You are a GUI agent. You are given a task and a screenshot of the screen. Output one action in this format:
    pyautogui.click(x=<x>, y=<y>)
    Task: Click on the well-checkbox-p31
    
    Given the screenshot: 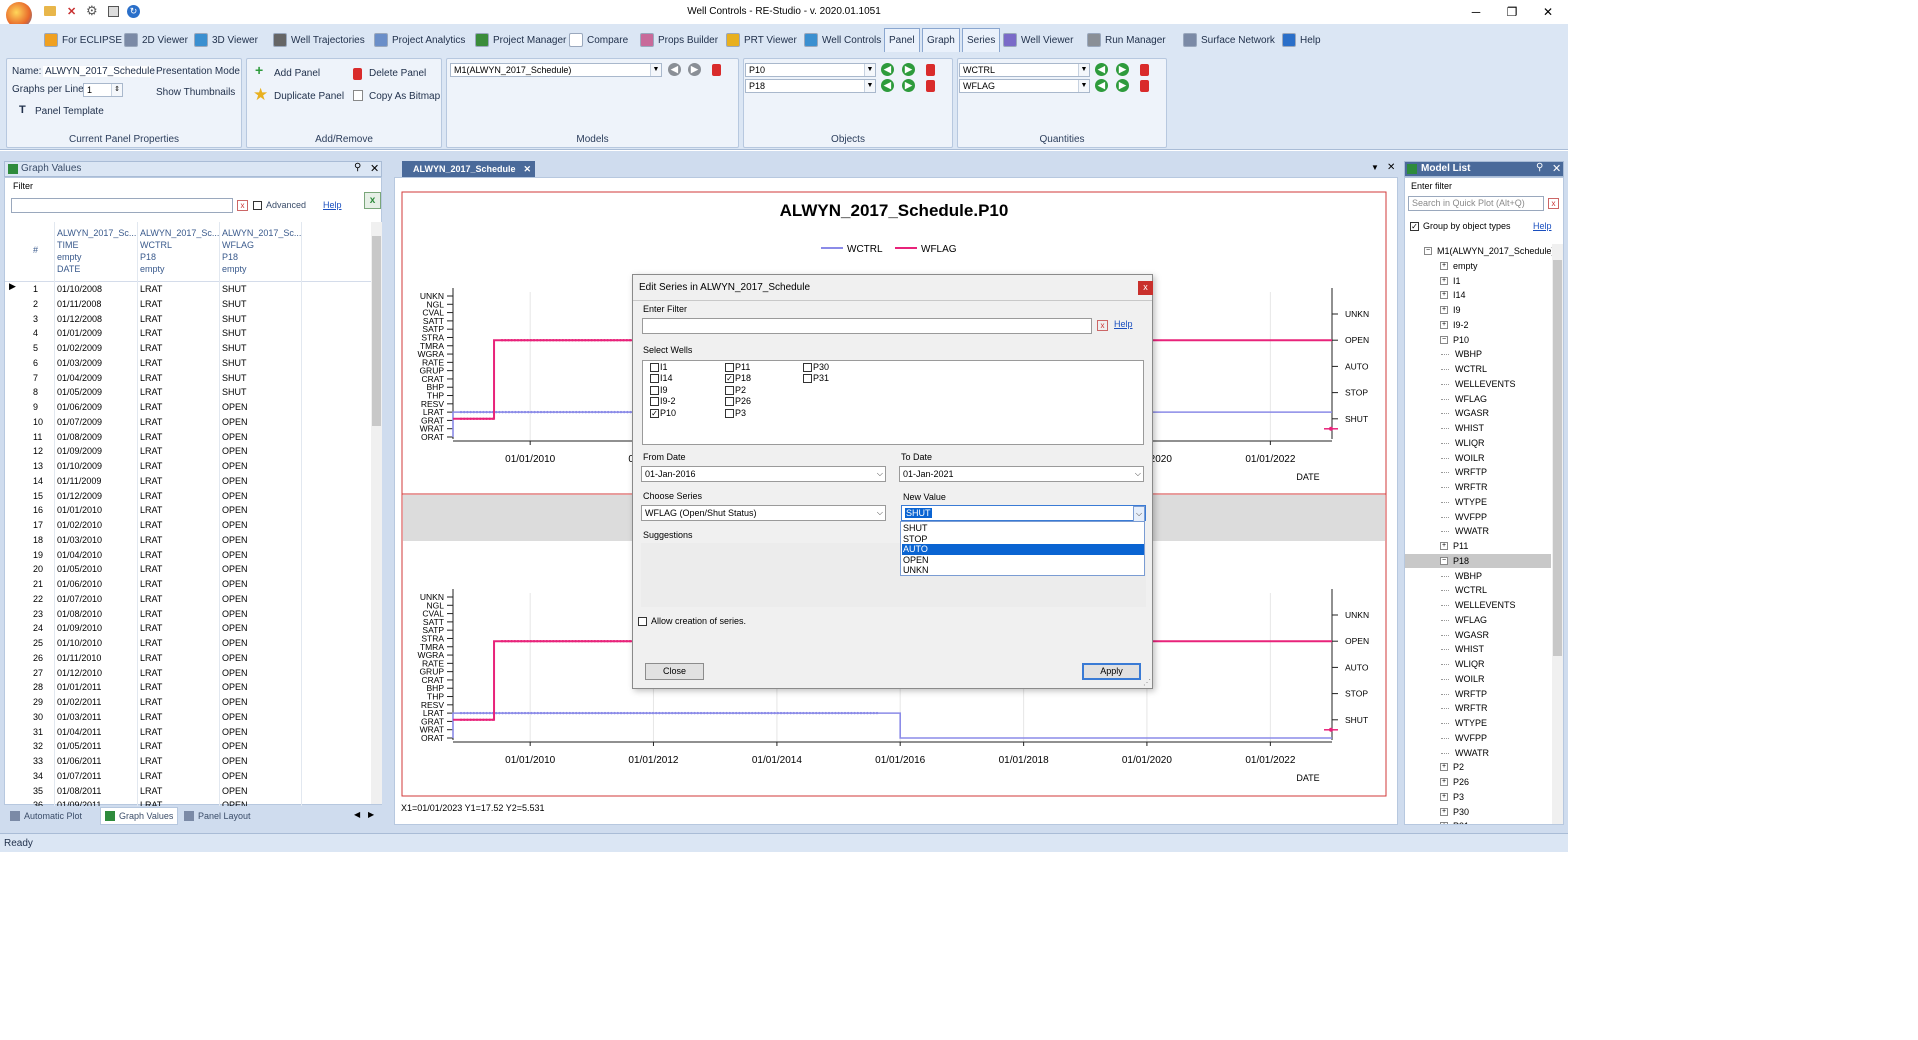 What is the action you would take?
    pyautogui.click(x=807, y=379)
    